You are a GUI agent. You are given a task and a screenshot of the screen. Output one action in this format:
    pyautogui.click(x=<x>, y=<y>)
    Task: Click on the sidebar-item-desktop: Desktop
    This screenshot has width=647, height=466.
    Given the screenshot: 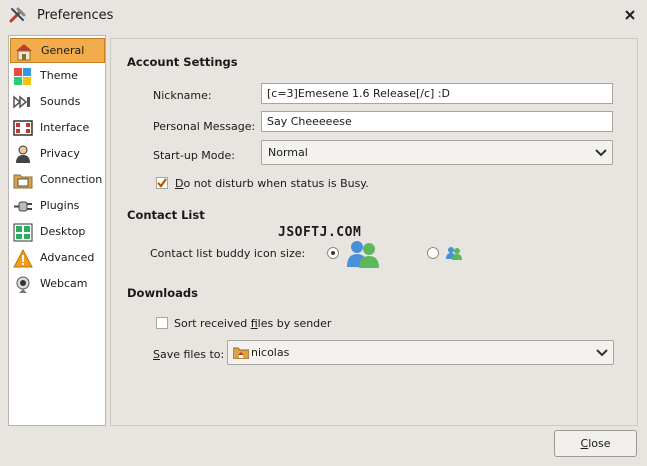 What is the action you would take?
    pyautogui.click(x=57, y=232)
    